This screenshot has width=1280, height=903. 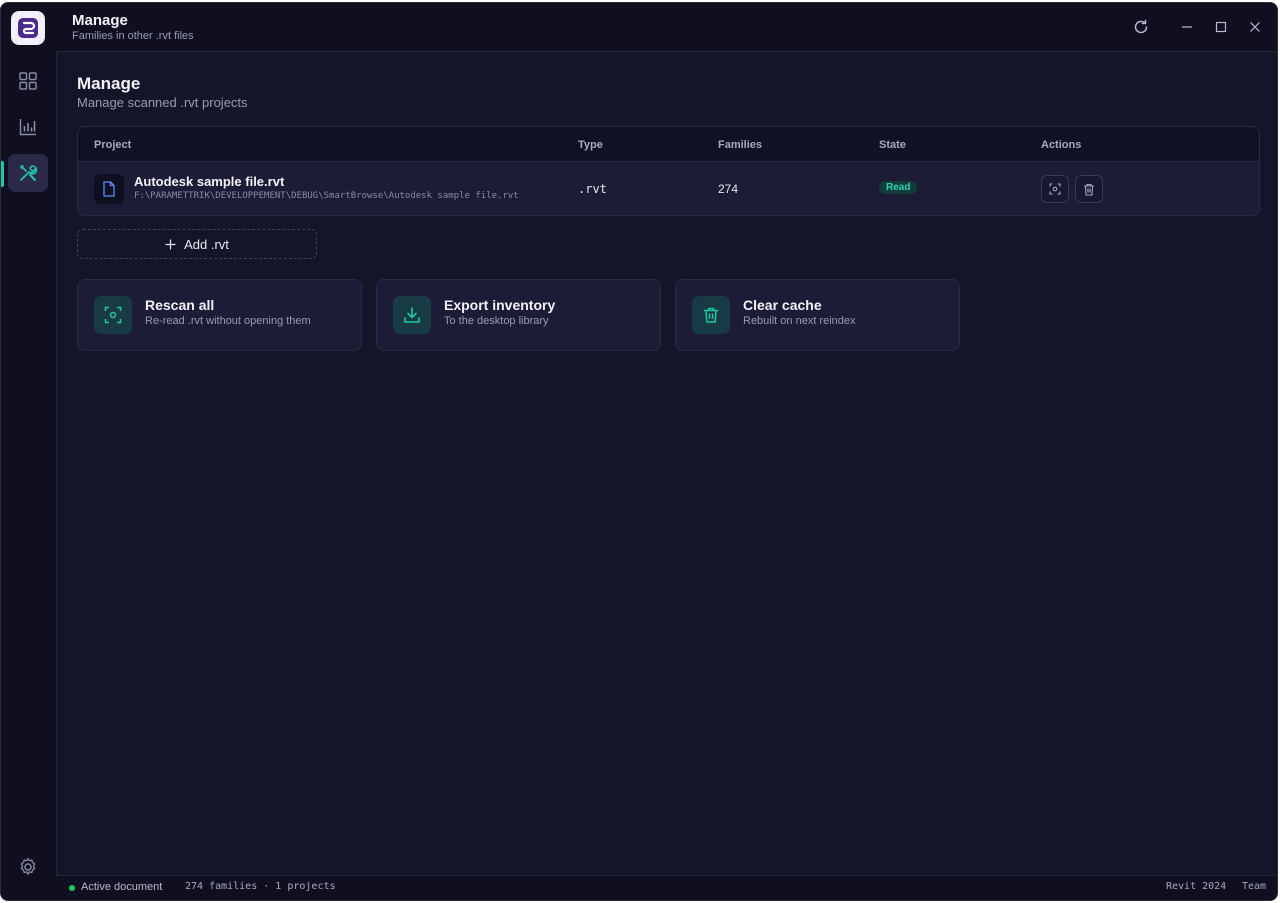 I want to click on clear-cache-card: Clear cache Rebuilt on next reindex, so click(x=817, y=315).